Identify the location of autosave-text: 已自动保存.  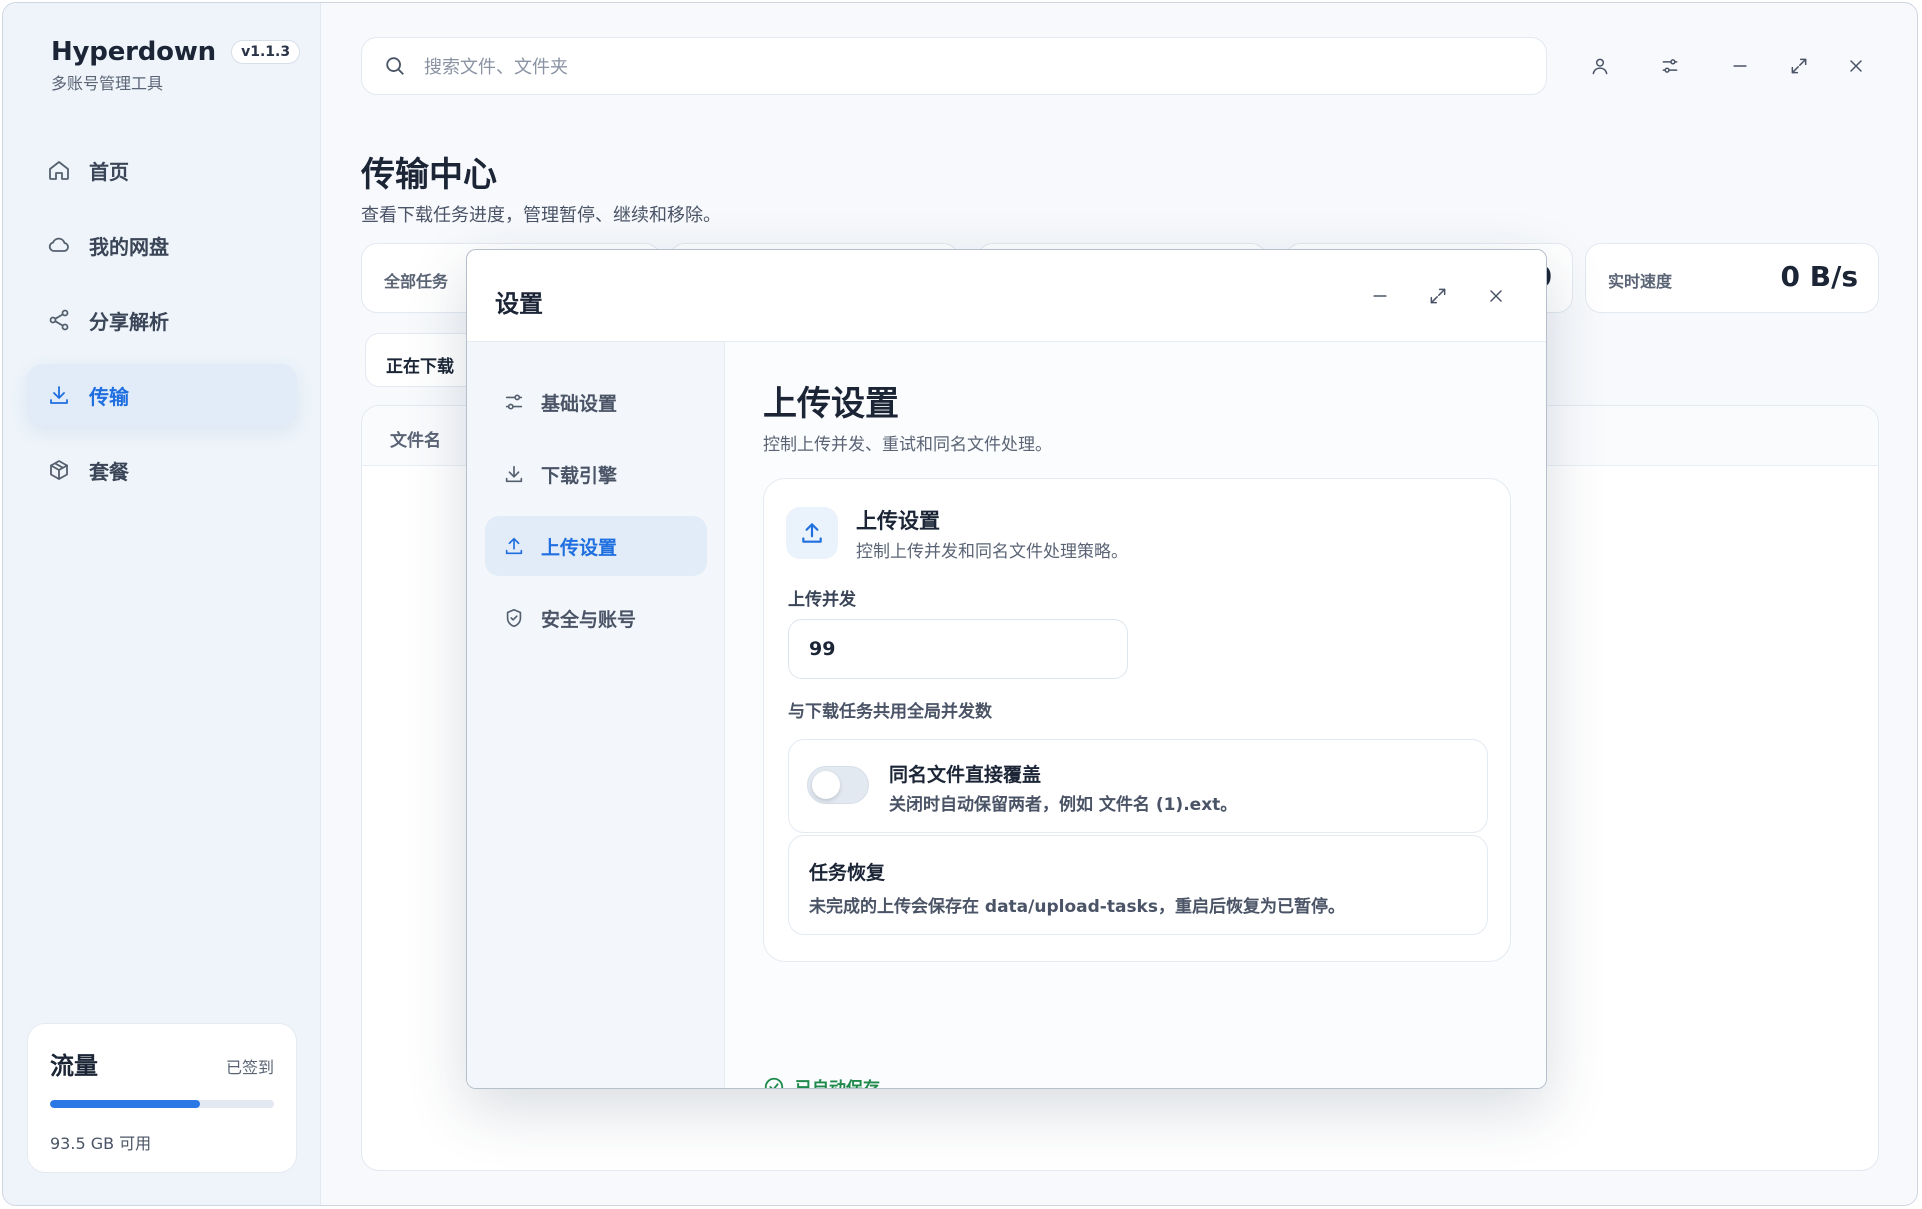
(837, 1084).